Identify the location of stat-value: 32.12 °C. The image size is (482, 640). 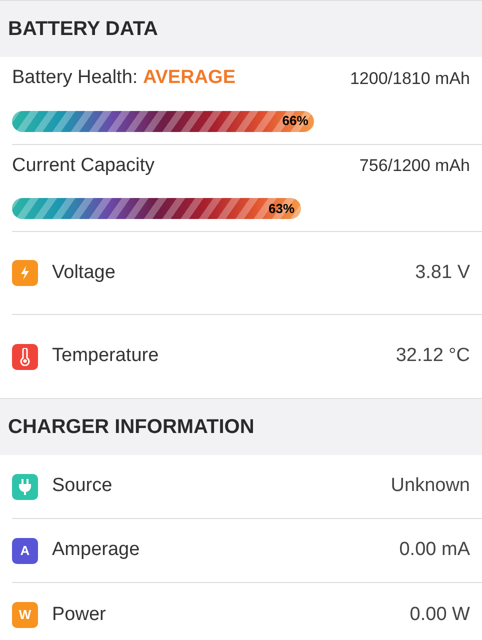
(433, 356).